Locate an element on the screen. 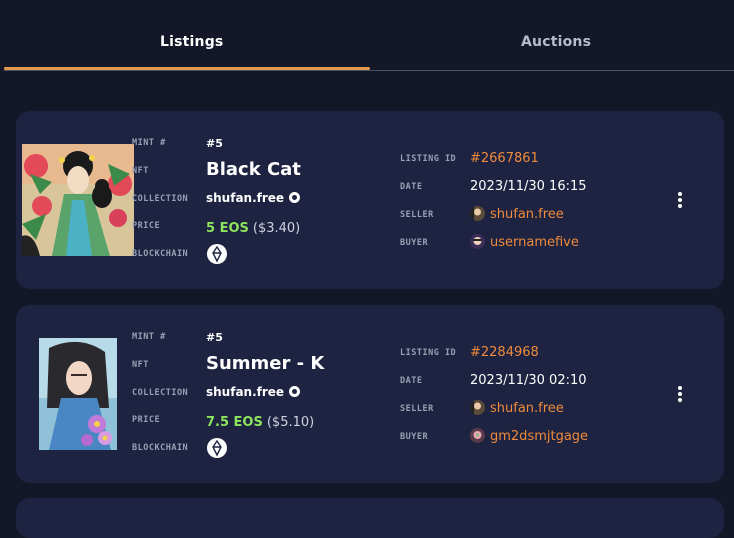 This screenshot has width=734, height=538. listing-id-link: #2284968 is located at coordinates (504, 352).